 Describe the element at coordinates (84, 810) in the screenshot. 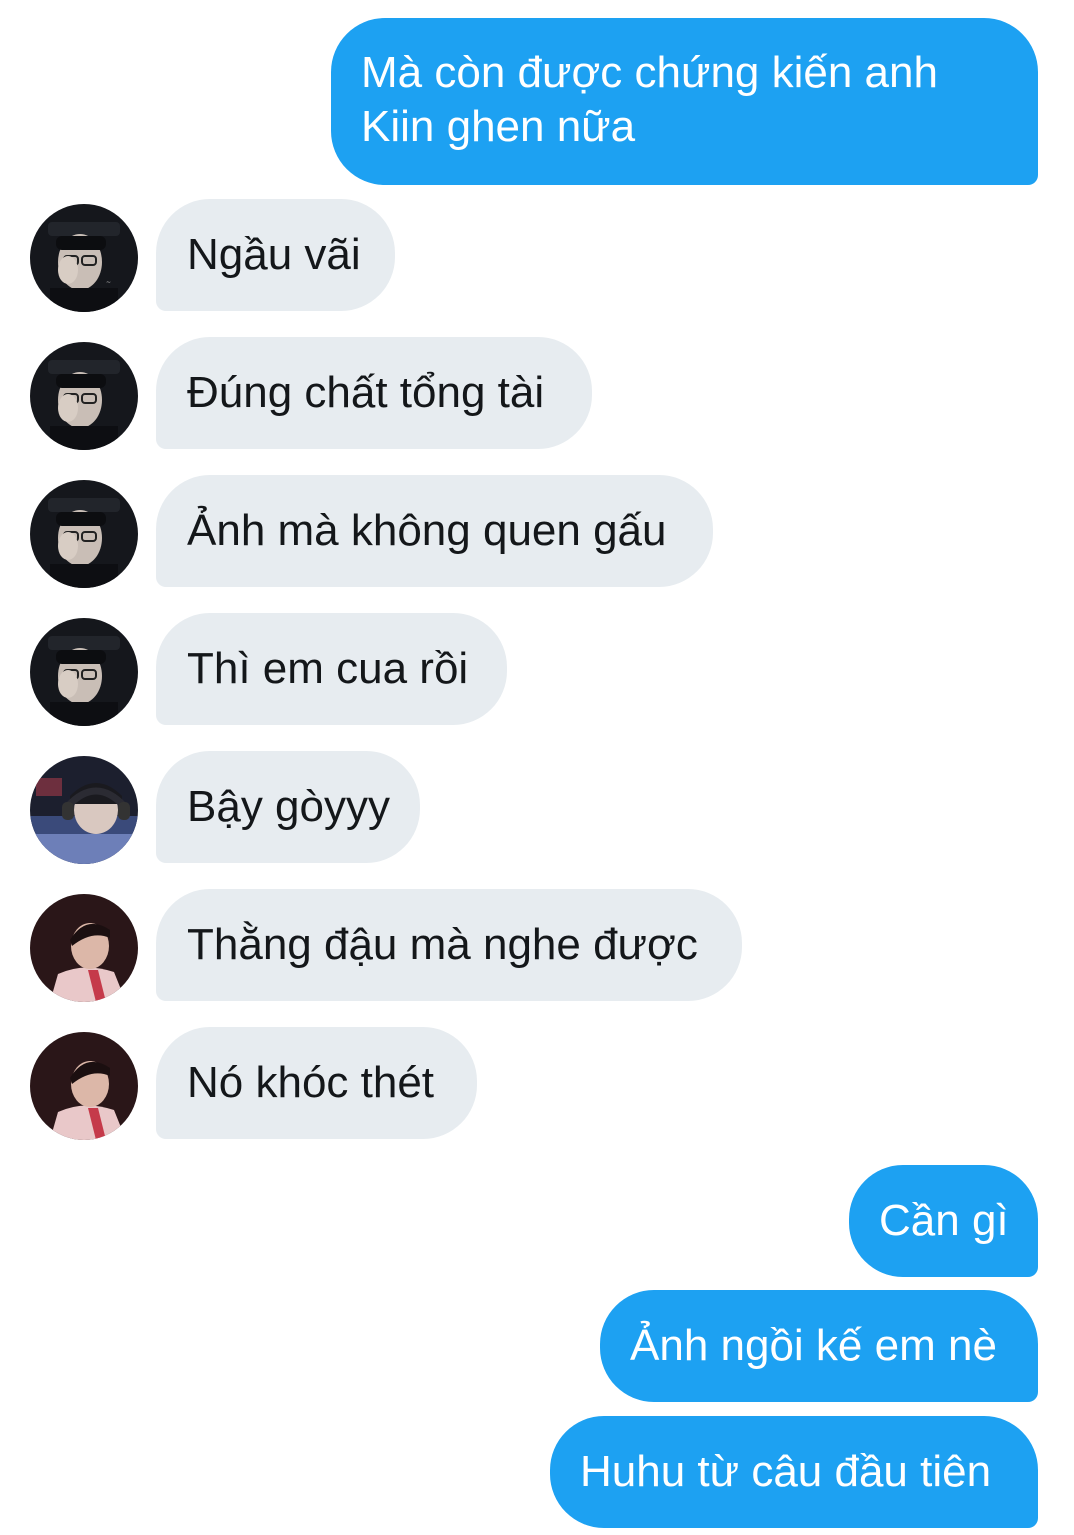

I see `avatar-headset` at that location.